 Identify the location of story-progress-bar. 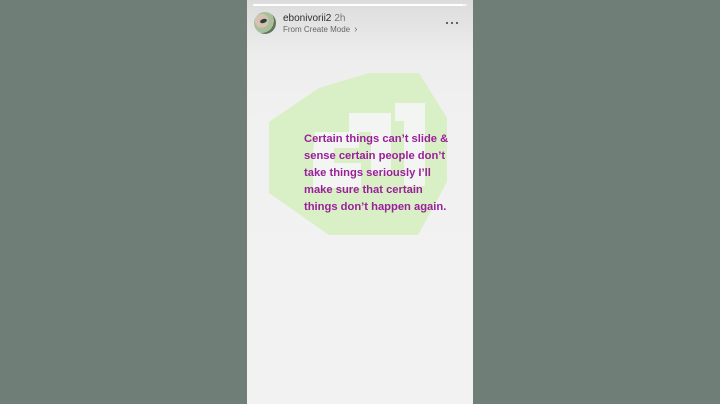
(360, 5).